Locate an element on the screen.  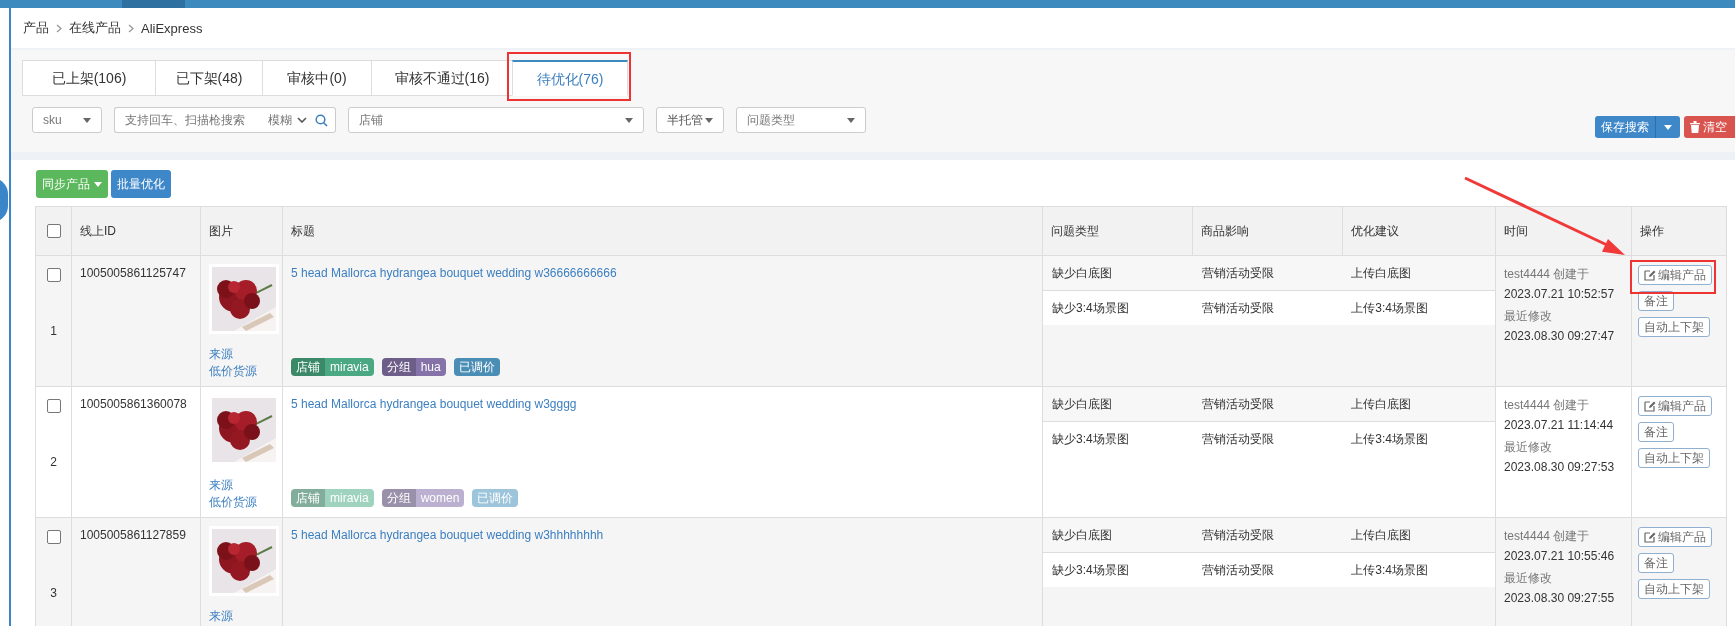
breadcrumb-item: AliExpress is located at coordinates (172, 28).